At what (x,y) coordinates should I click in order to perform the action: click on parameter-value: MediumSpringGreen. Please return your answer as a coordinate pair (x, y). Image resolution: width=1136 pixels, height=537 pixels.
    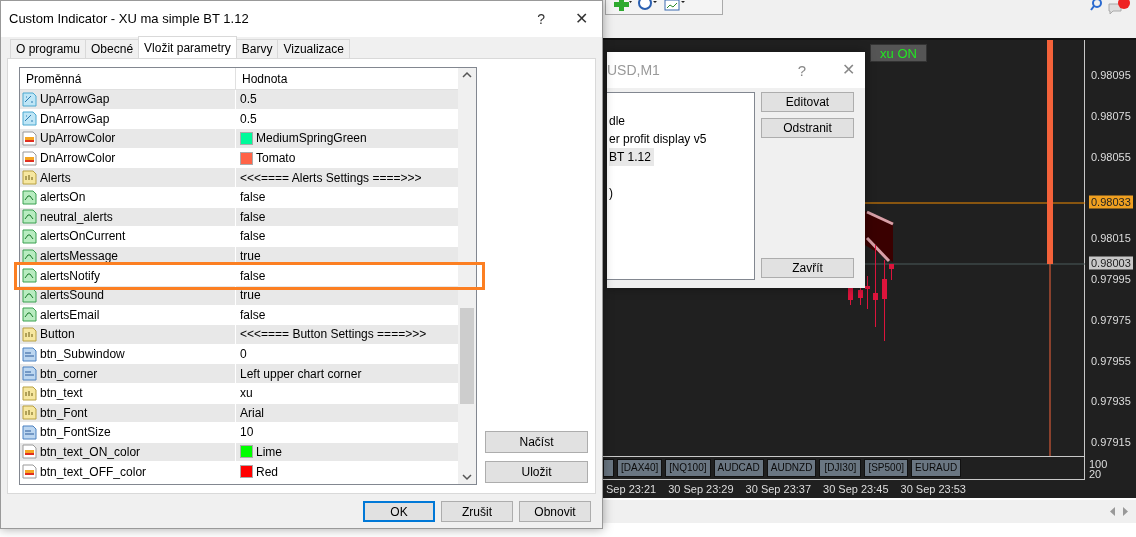
    Looking at the image, I should click on (311, 138).